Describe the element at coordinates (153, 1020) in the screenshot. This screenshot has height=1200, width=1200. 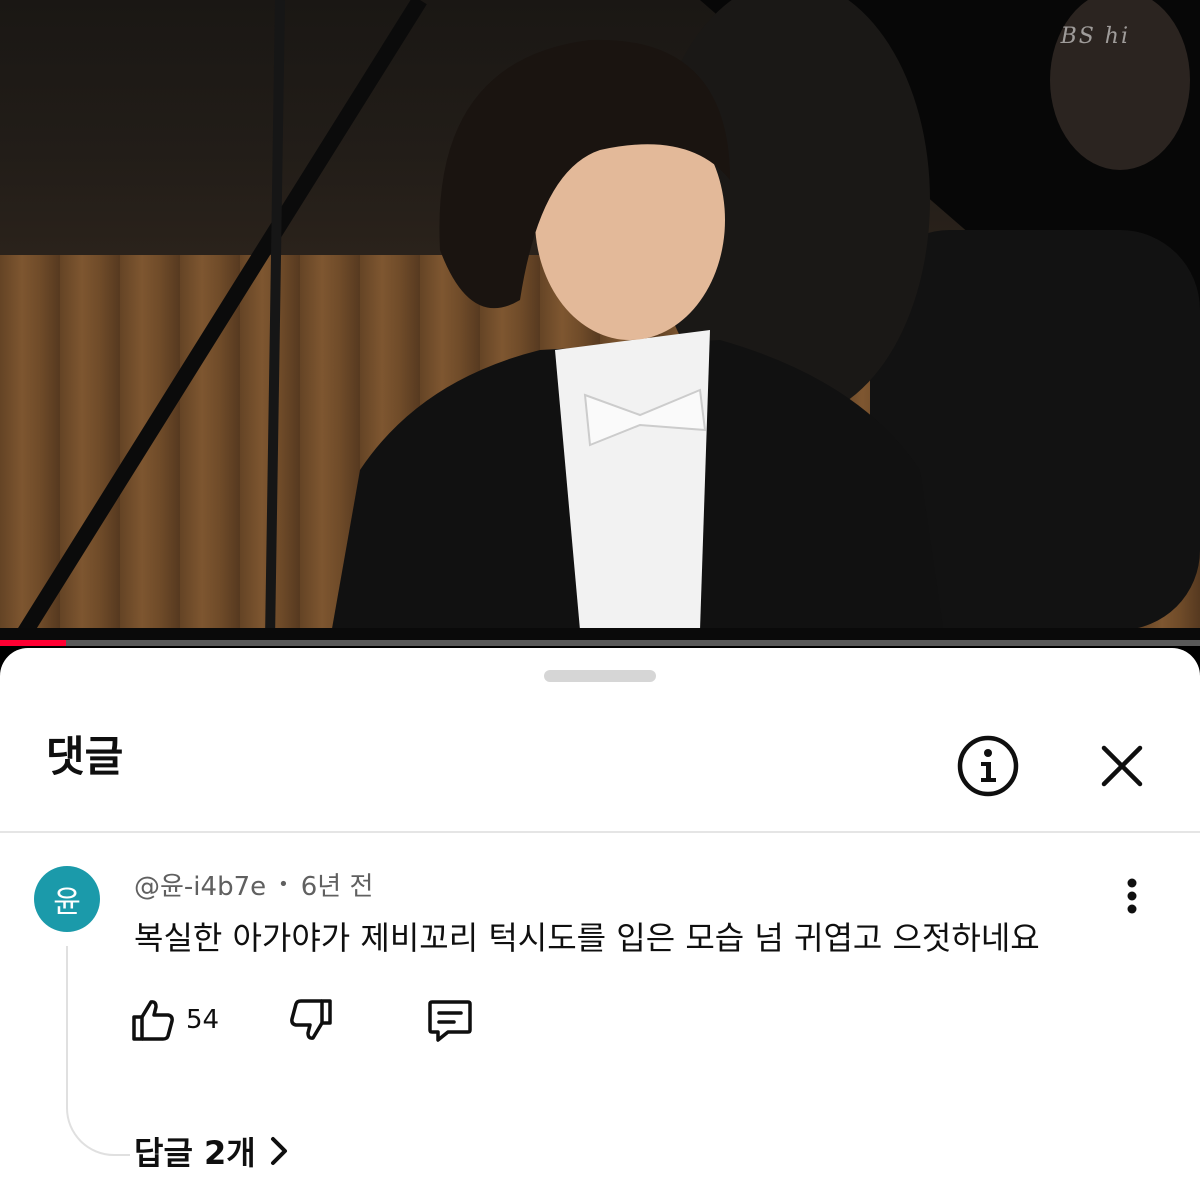
I see `thumbs-up-icon` at that location.